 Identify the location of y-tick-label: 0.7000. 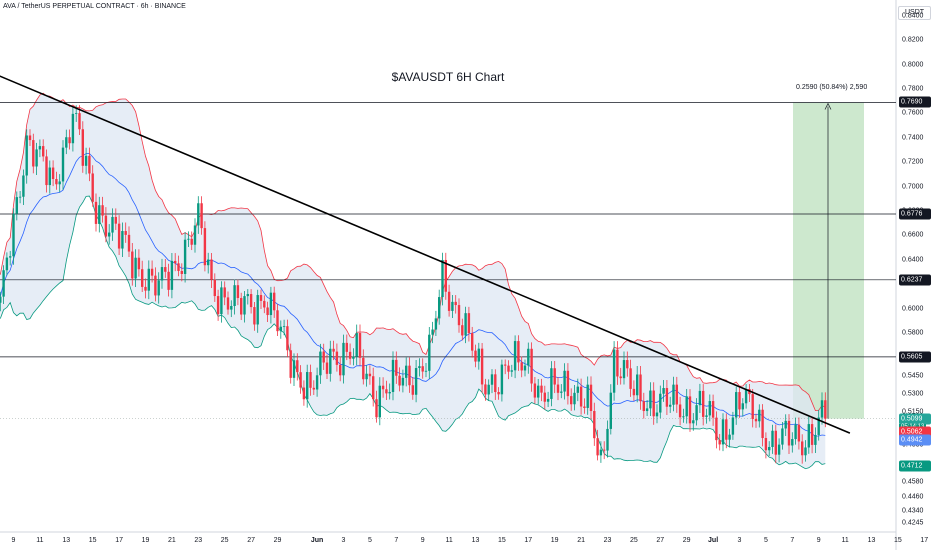
(913, 187).